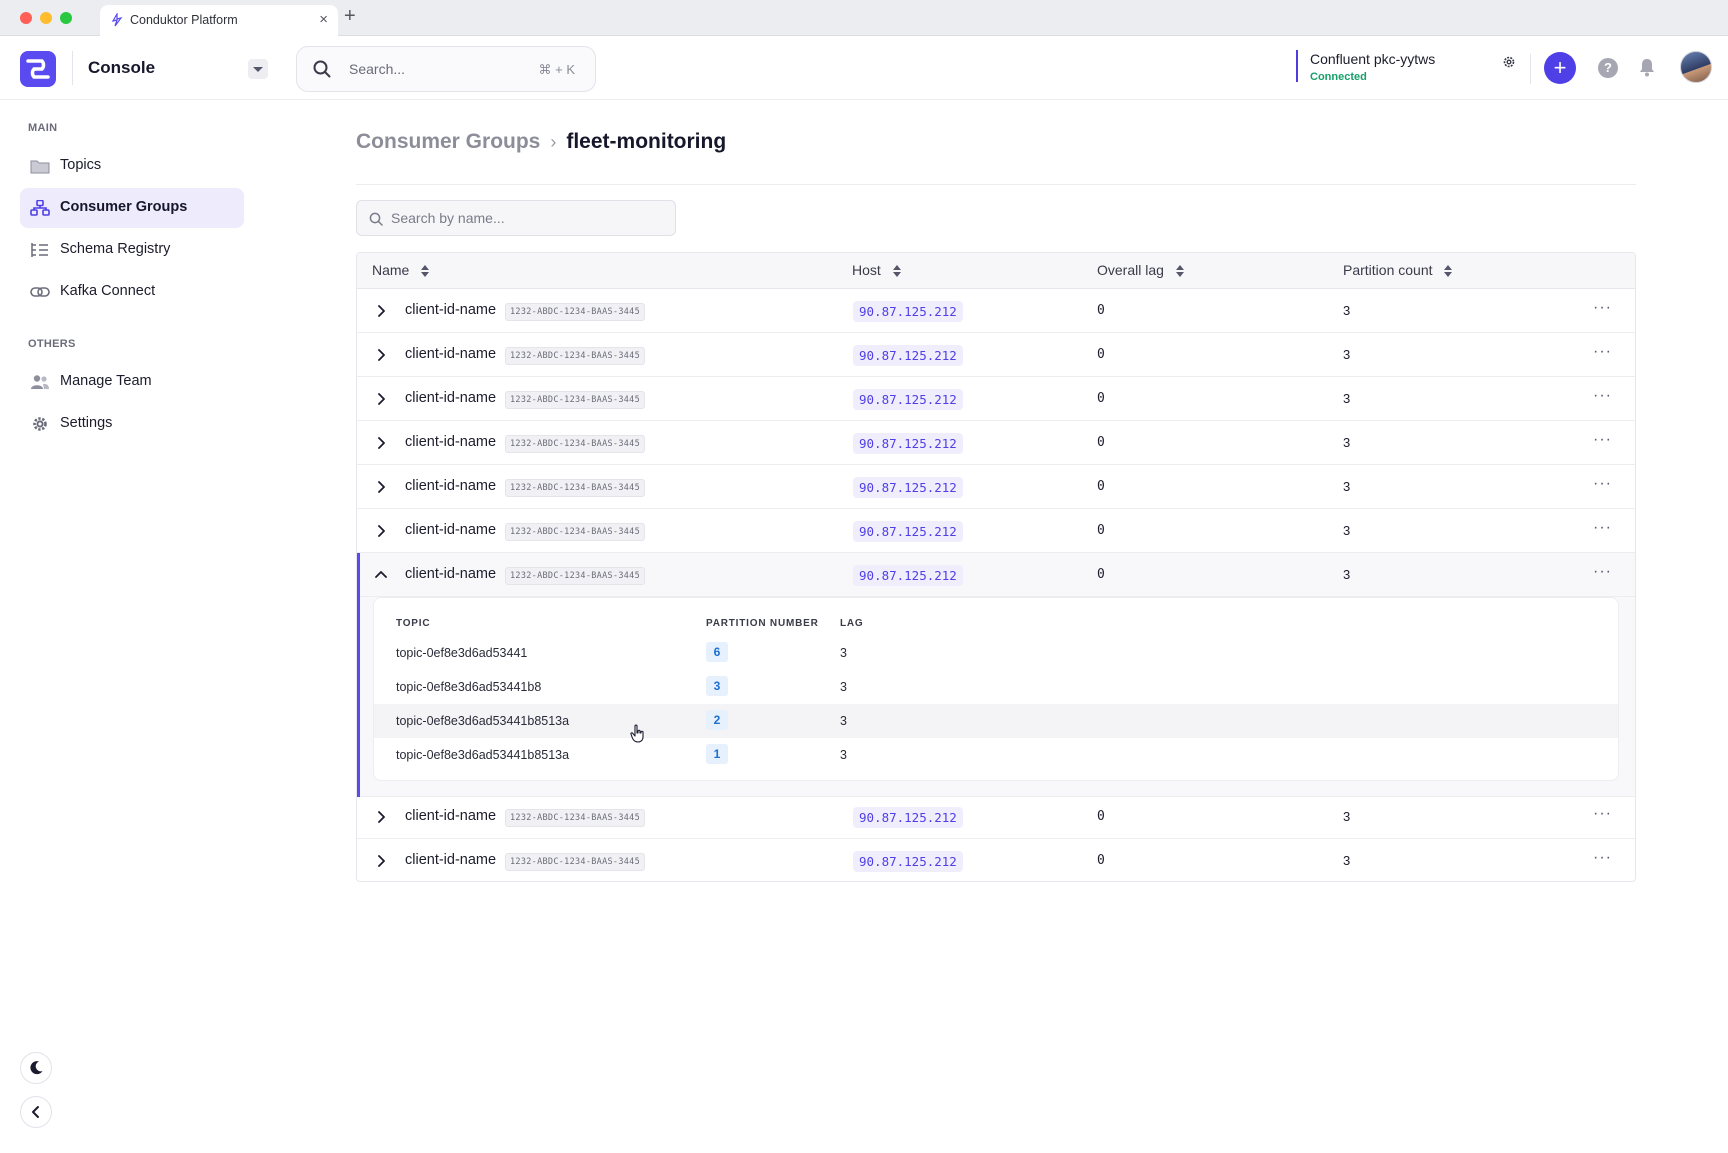 This screenshot has width=1728, height=1153. What do you see at coordinates (46, 18) in the screenshot?
I see `minimize-window-button` at bounding box center [46, 18].